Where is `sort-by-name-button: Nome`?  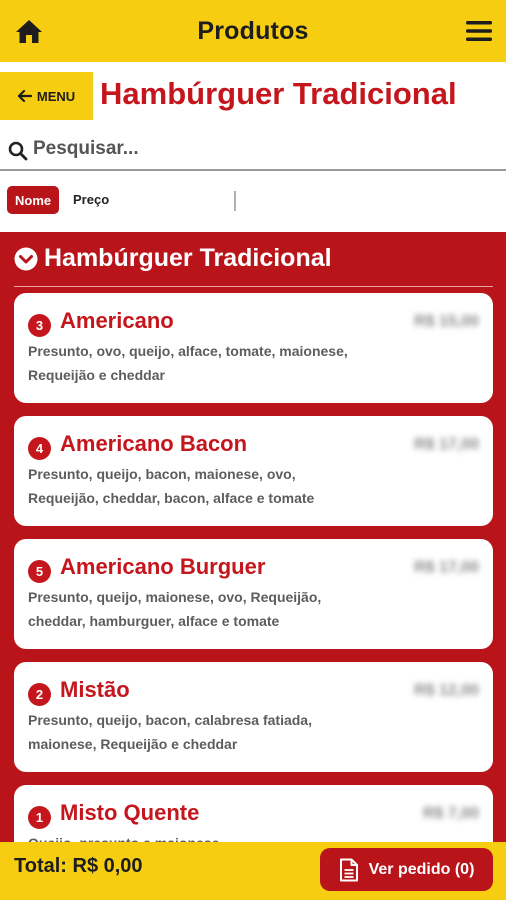 sort-by-name-button: Nome is located at coordinates (33, 200).